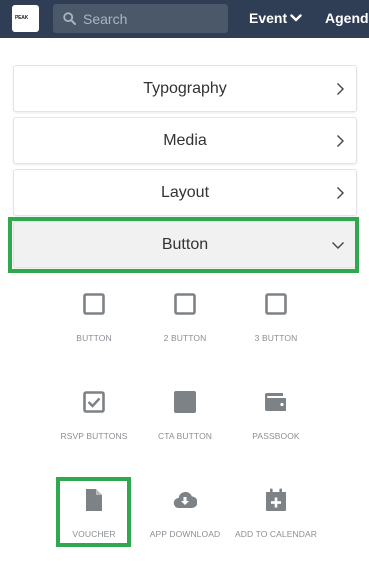 The image size is (369, 561). I want to click on panel-media-title: Media, so click(185, 140).